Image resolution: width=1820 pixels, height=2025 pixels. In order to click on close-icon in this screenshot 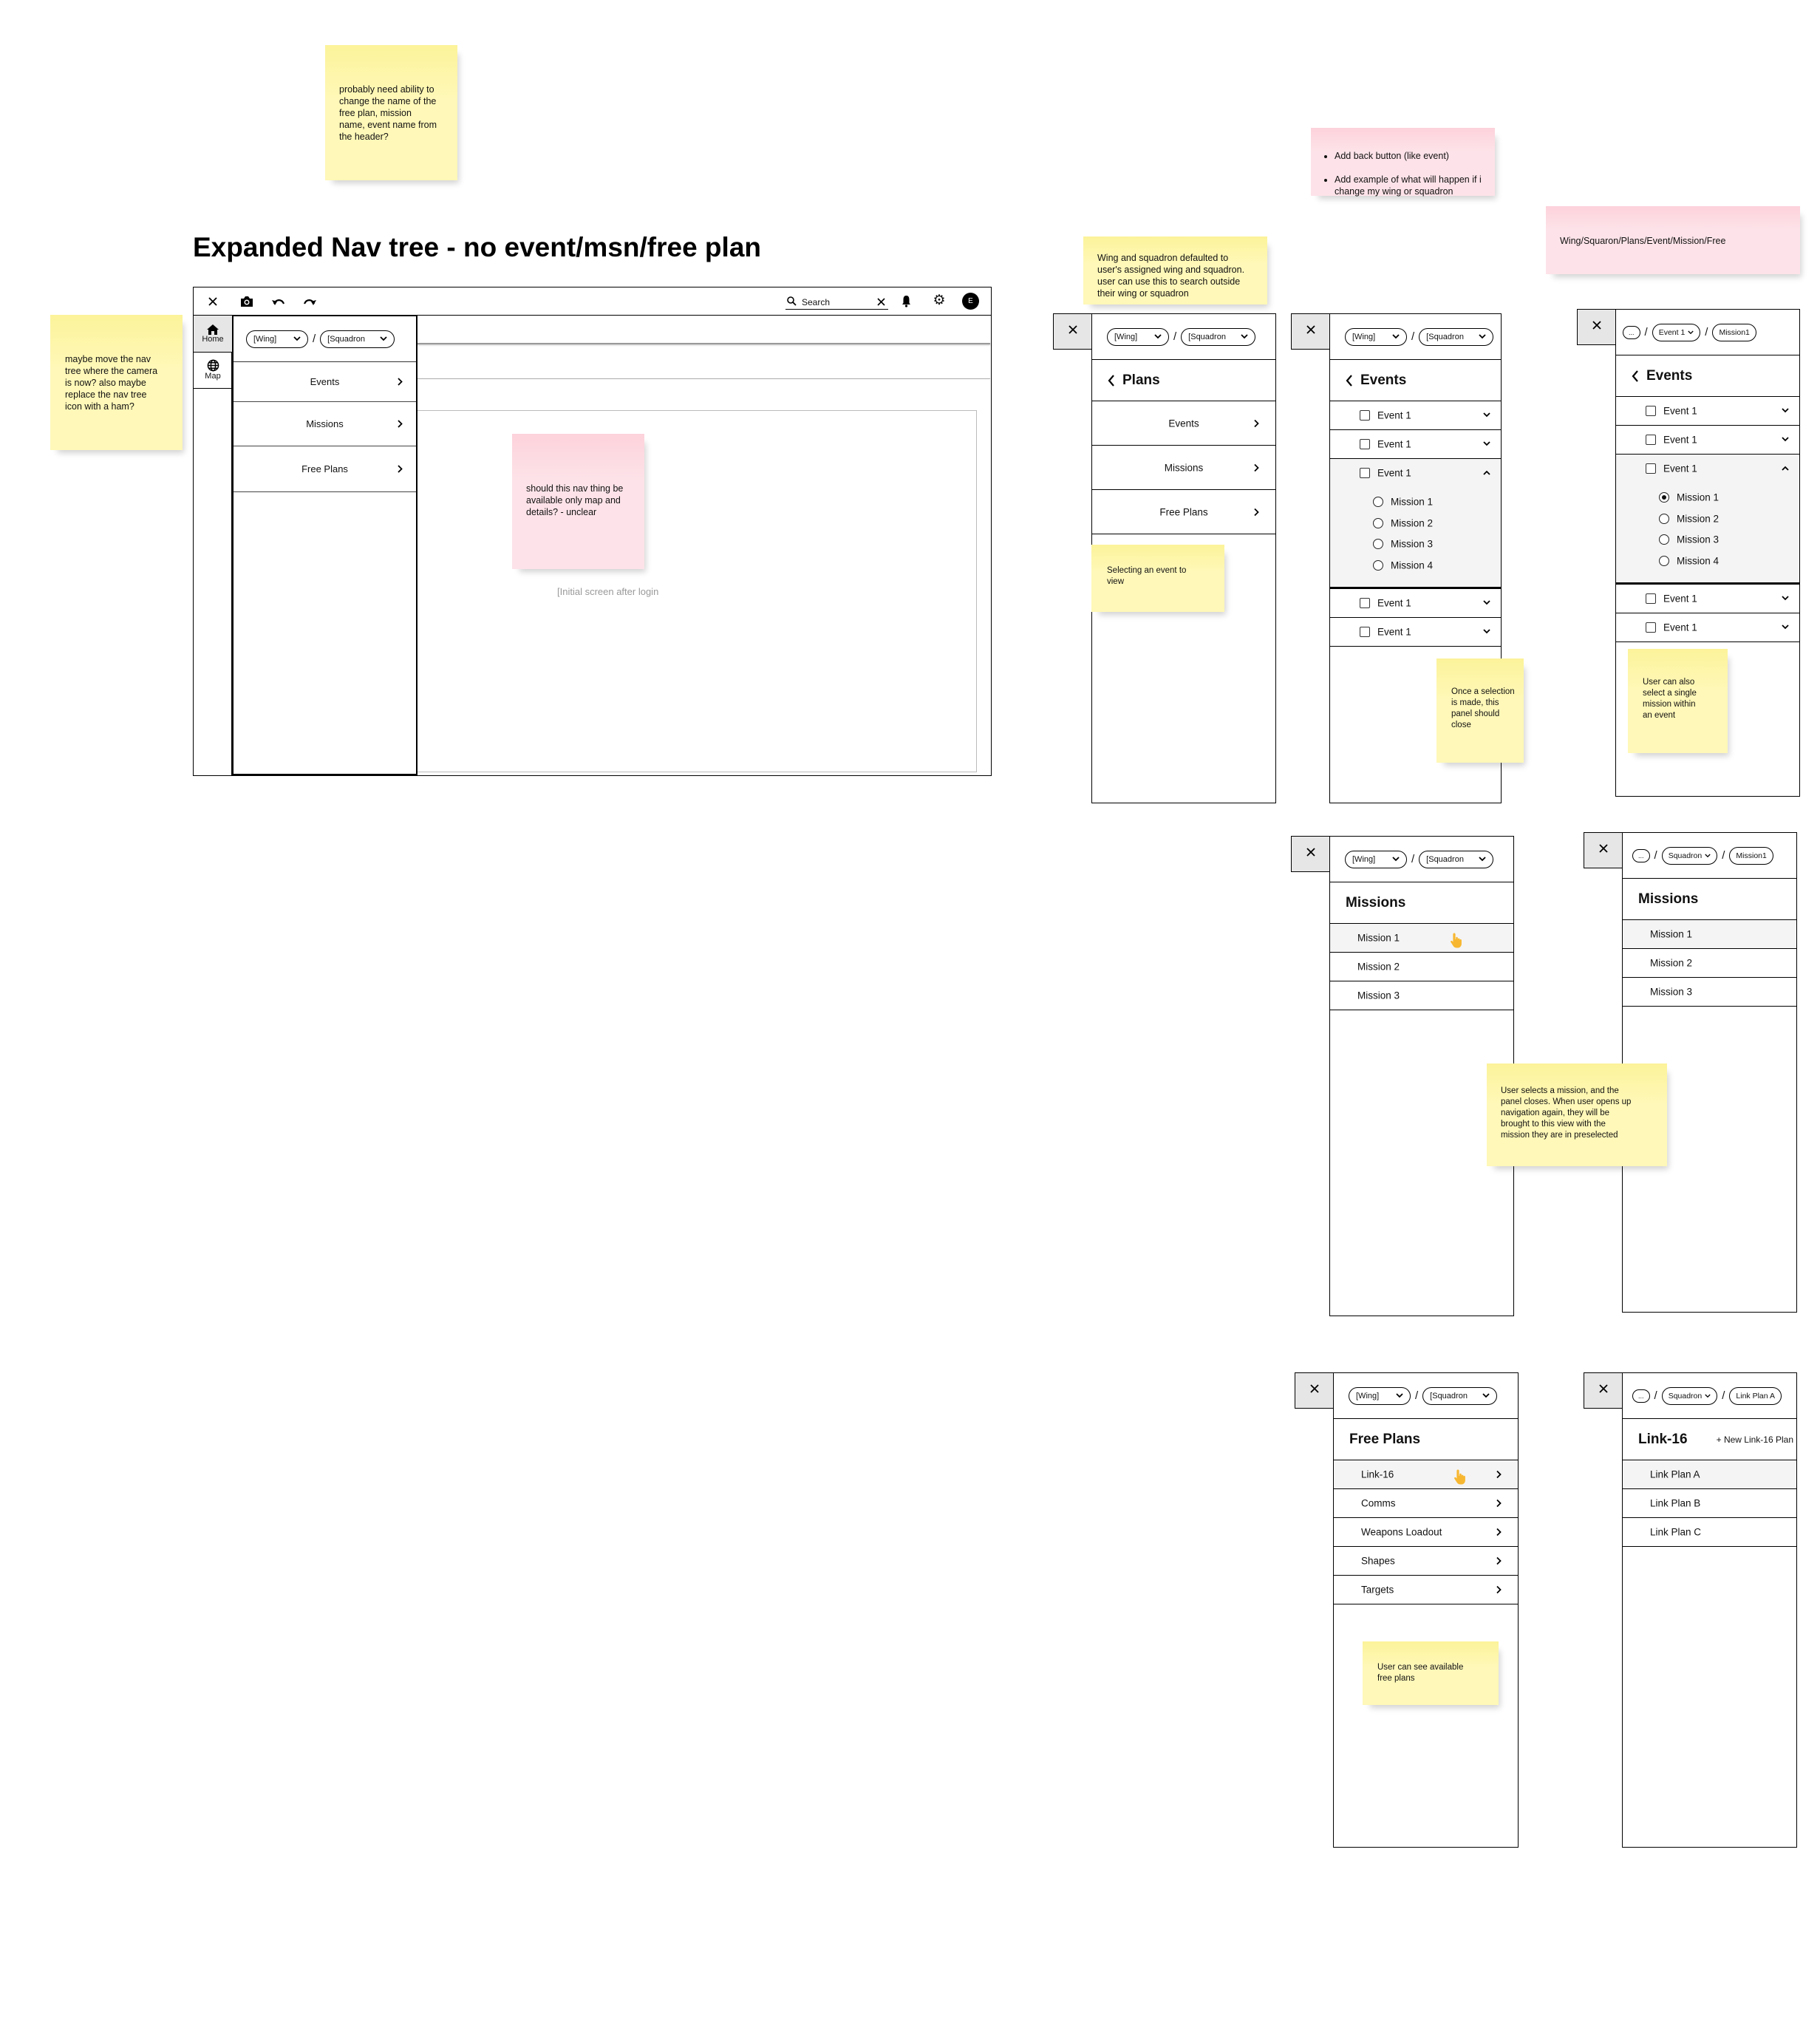, I will do `click(213, 301)`.